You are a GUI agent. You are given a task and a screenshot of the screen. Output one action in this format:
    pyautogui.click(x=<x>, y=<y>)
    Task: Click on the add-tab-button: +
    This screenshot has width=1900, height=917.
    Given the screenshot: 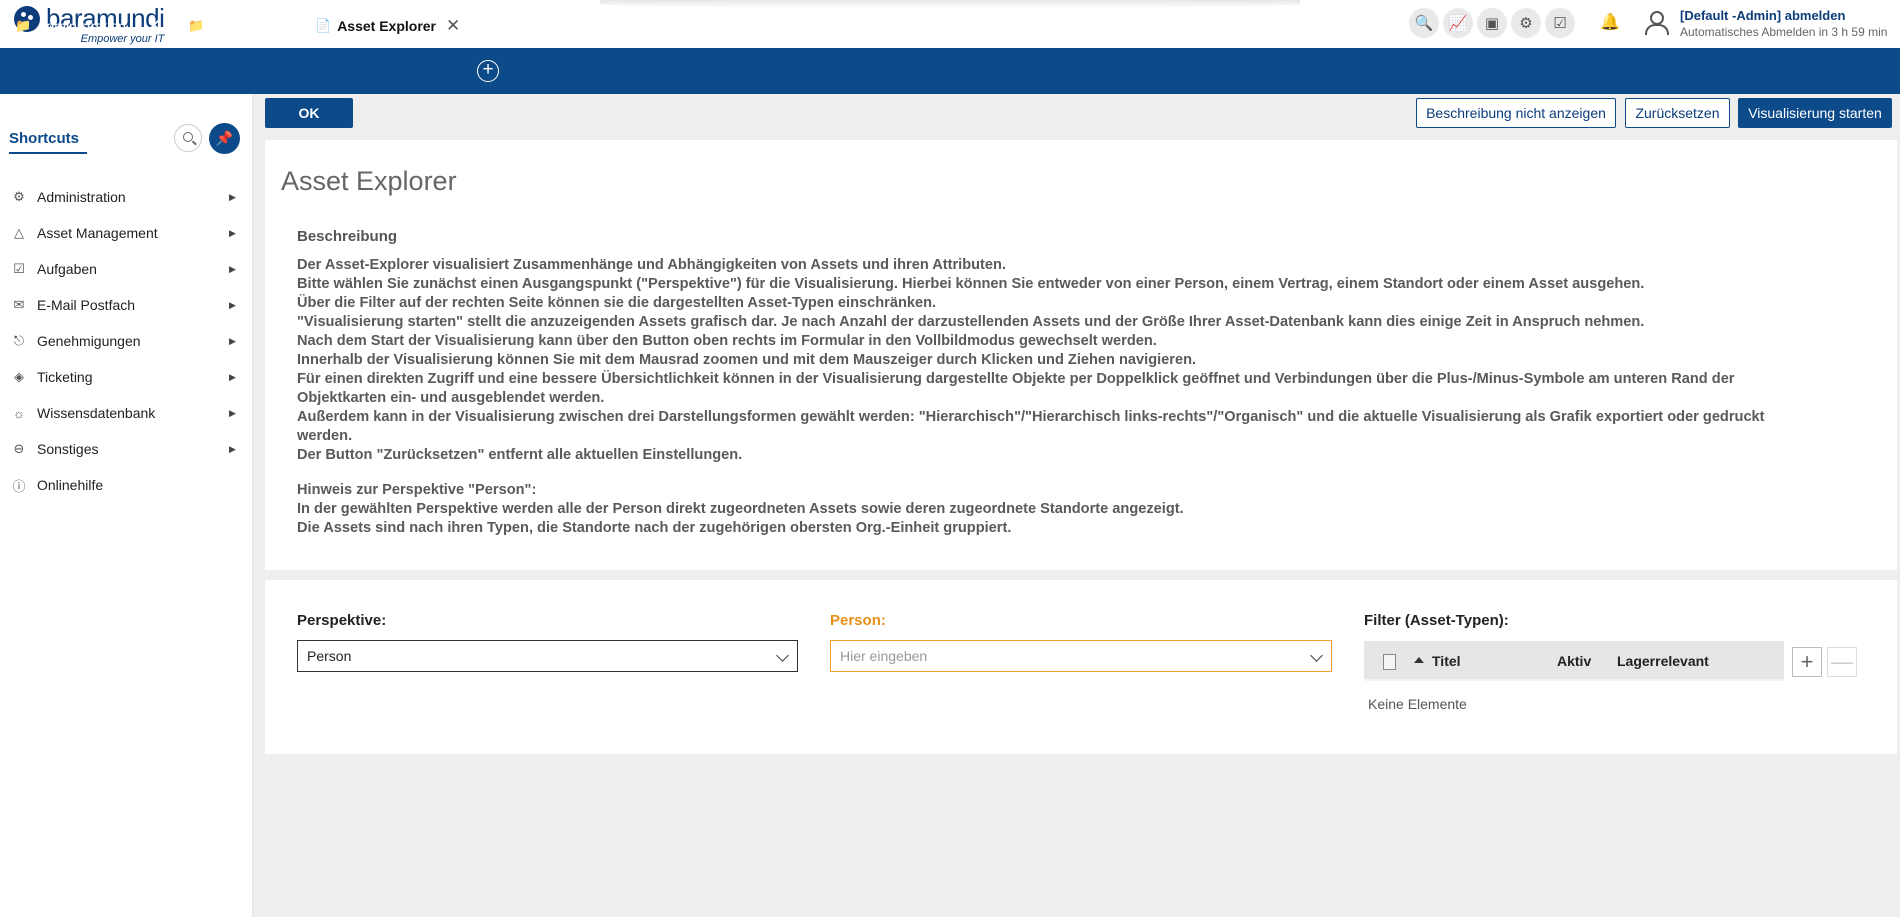 What is the action you would take?
    pyautogui.click(x=488, y=71)
    